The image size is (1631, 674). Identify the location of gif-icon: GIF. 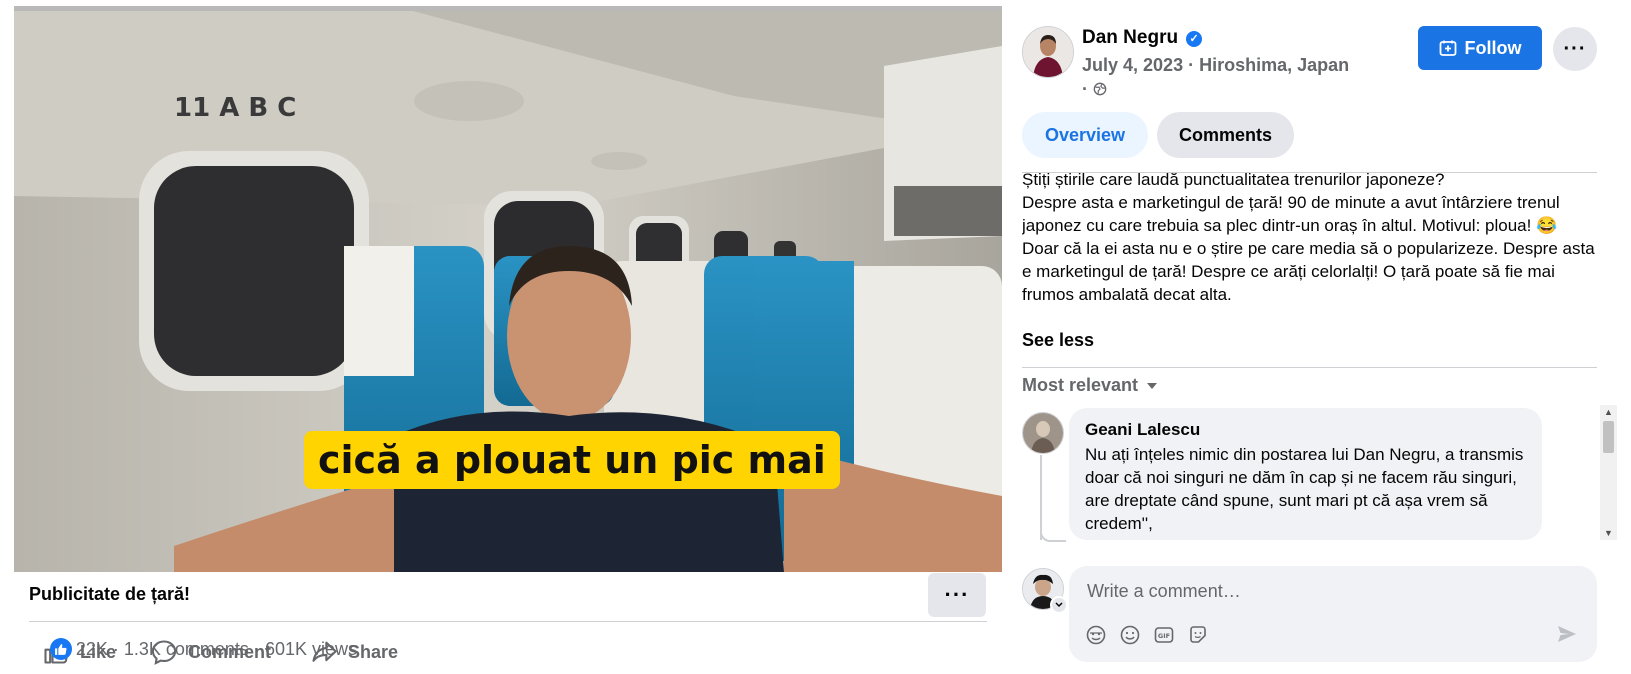
(1164, 635).